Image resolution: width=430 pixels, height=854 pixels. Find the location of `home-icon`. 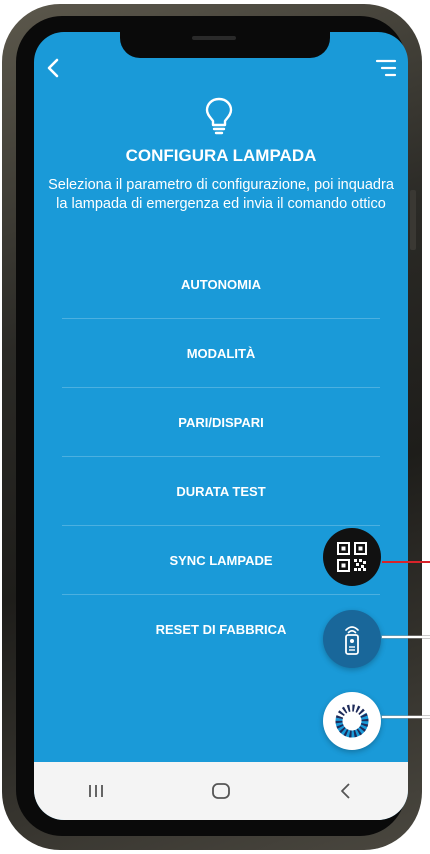

home-icon is located at coordinates (221, 791).